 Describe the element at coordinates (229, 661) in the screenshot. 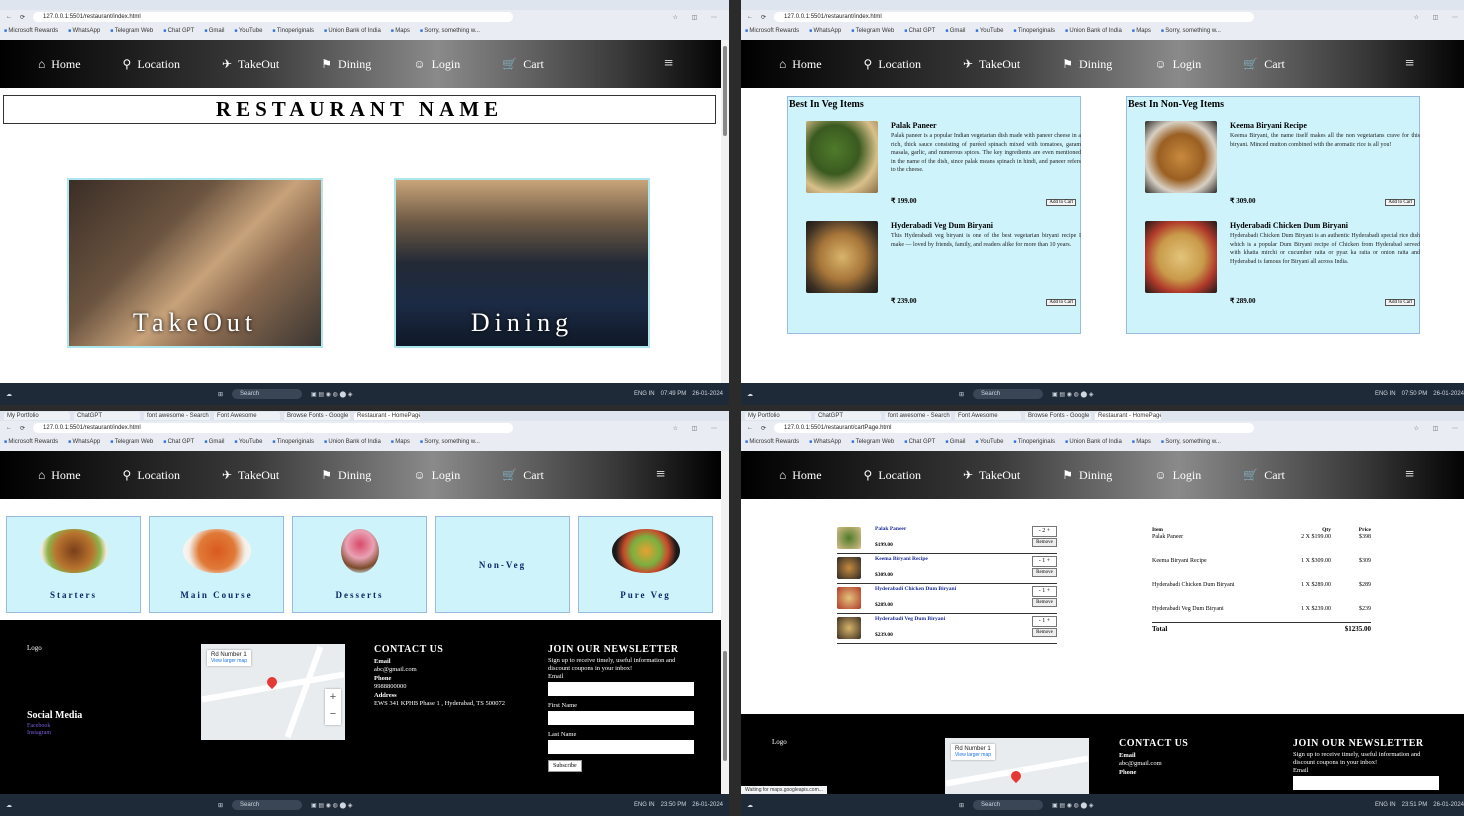

I see `view-larger-map-link: View larger map` at that location.